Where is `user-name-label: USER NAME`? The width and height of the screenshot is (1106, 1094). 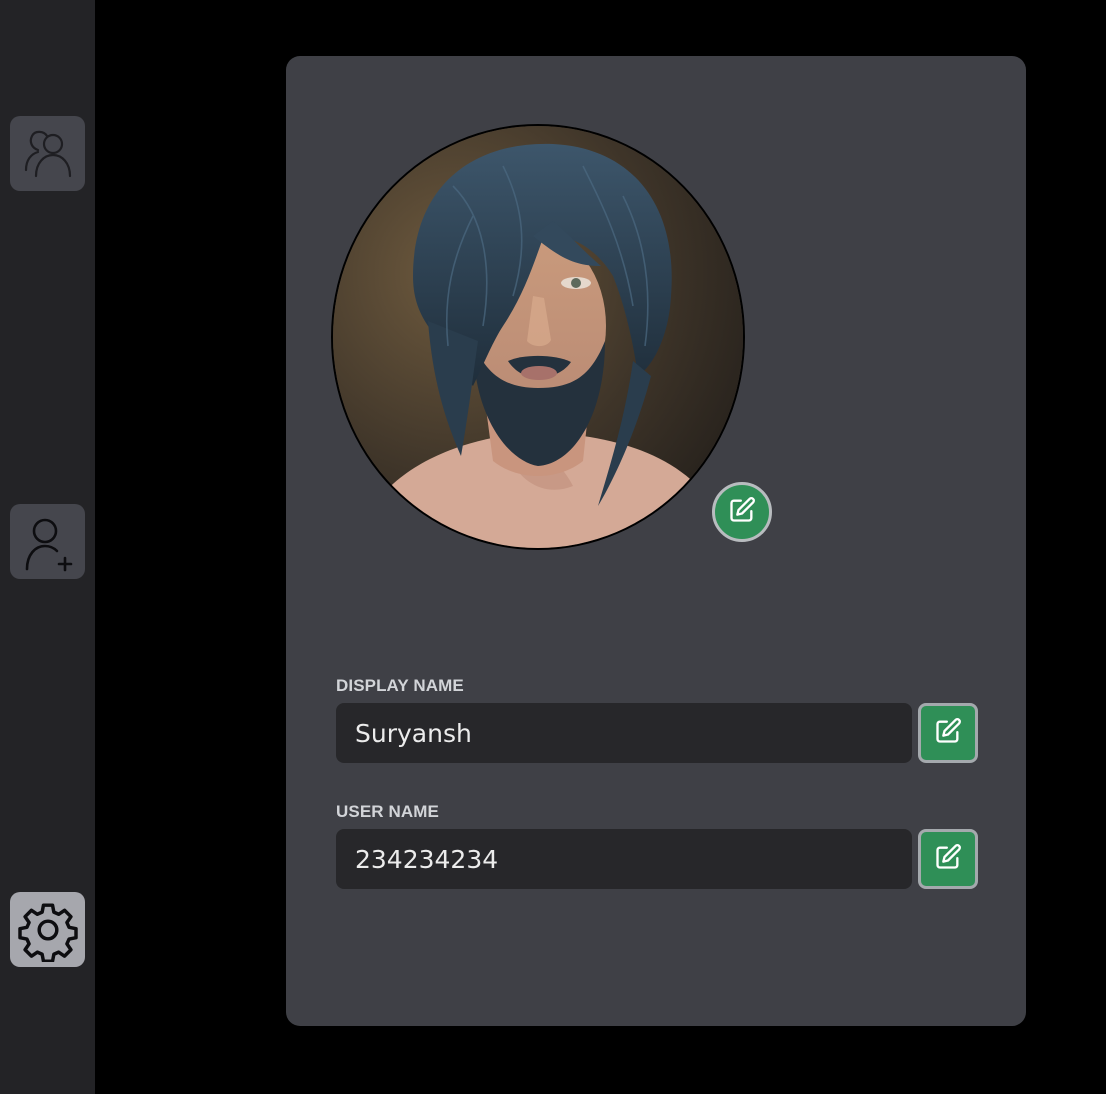
user-name-label: USER NAME is located at coordinates (387, 811).